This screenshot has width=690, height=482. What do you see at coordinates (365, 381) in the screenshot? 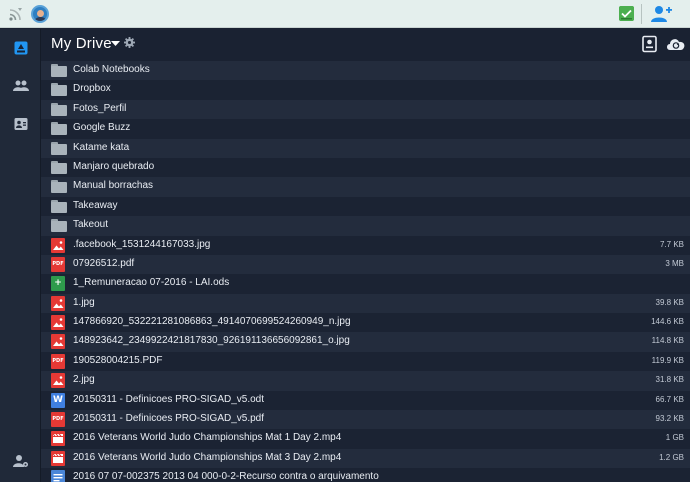
I see `file-row: 2.jpg 31.8 KB` at bounding box center [365, 381].